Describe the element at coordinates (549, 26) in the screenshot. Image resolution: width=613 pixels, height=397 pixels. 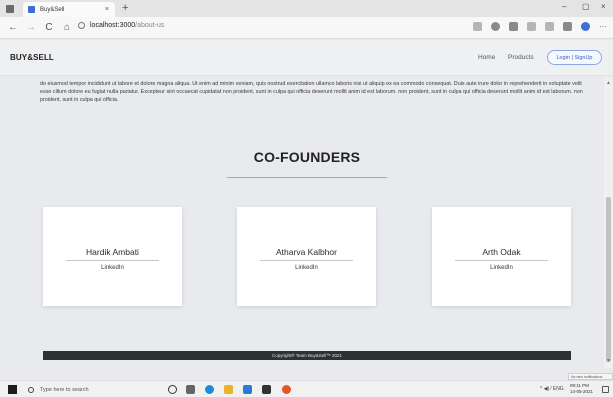
I see `favorites-icon` at that location.